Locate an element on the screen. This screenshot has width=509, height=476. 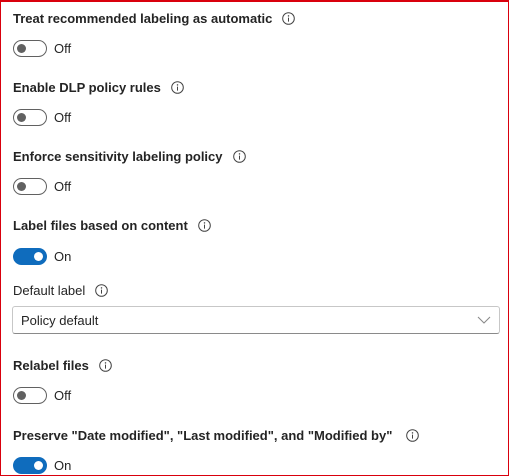
setting-title: Treat recommended labeling as automatic is located at coordinates (154, 18).